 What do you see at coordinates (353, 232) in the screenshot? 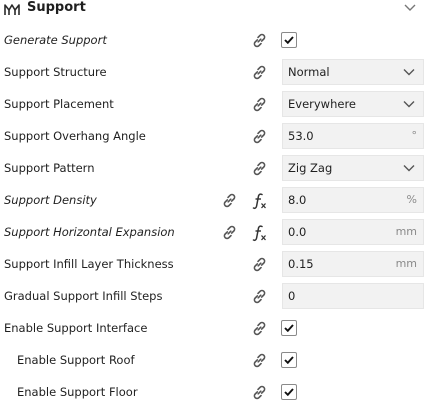
I see `setting-input: 0.0 mm` at bounding box center [353, 232].